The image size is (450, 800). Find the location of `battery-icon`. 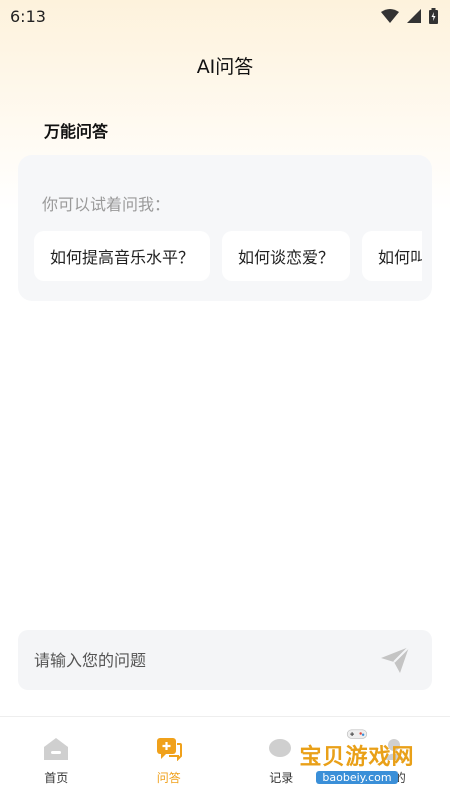

battery-icon is located at coordinates (433, 16).